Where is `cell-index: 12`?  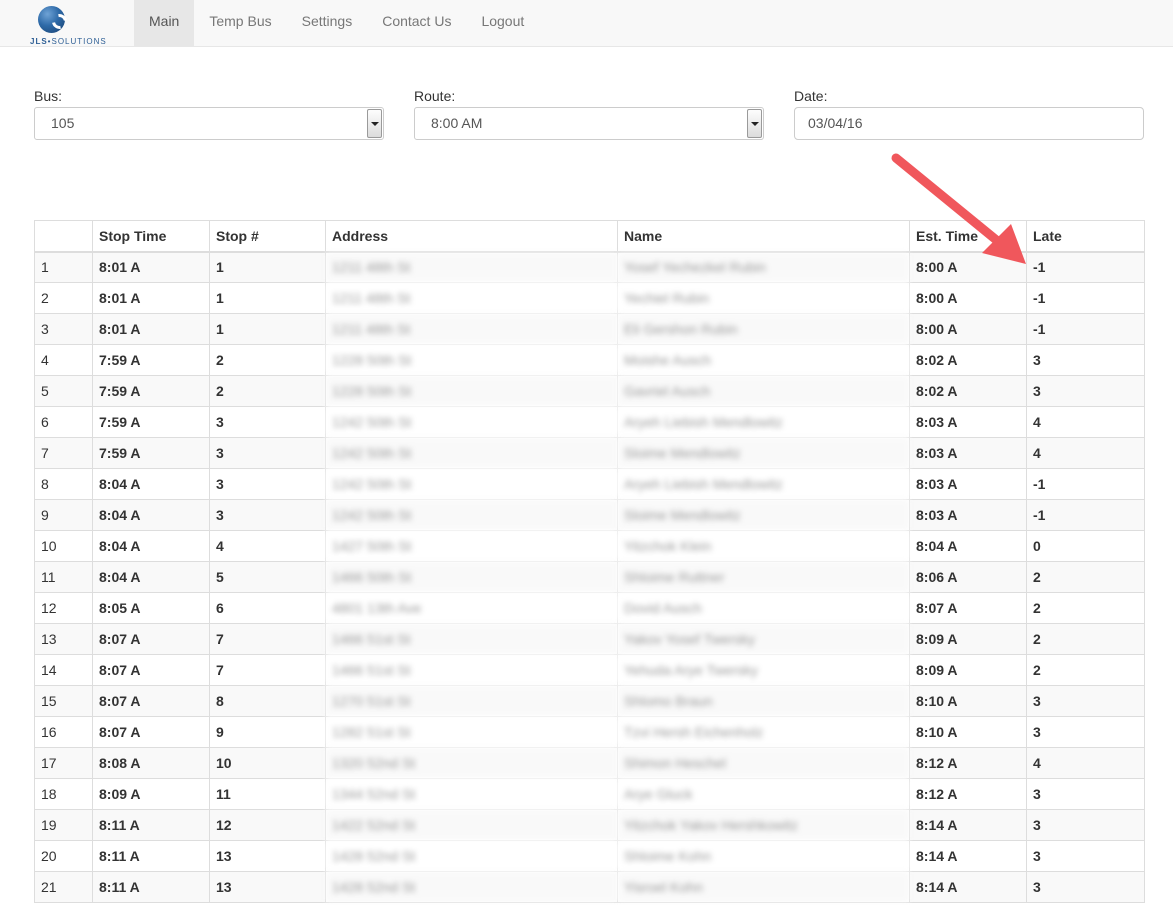
cell-index: 12 is located at coordinates (63, 608).